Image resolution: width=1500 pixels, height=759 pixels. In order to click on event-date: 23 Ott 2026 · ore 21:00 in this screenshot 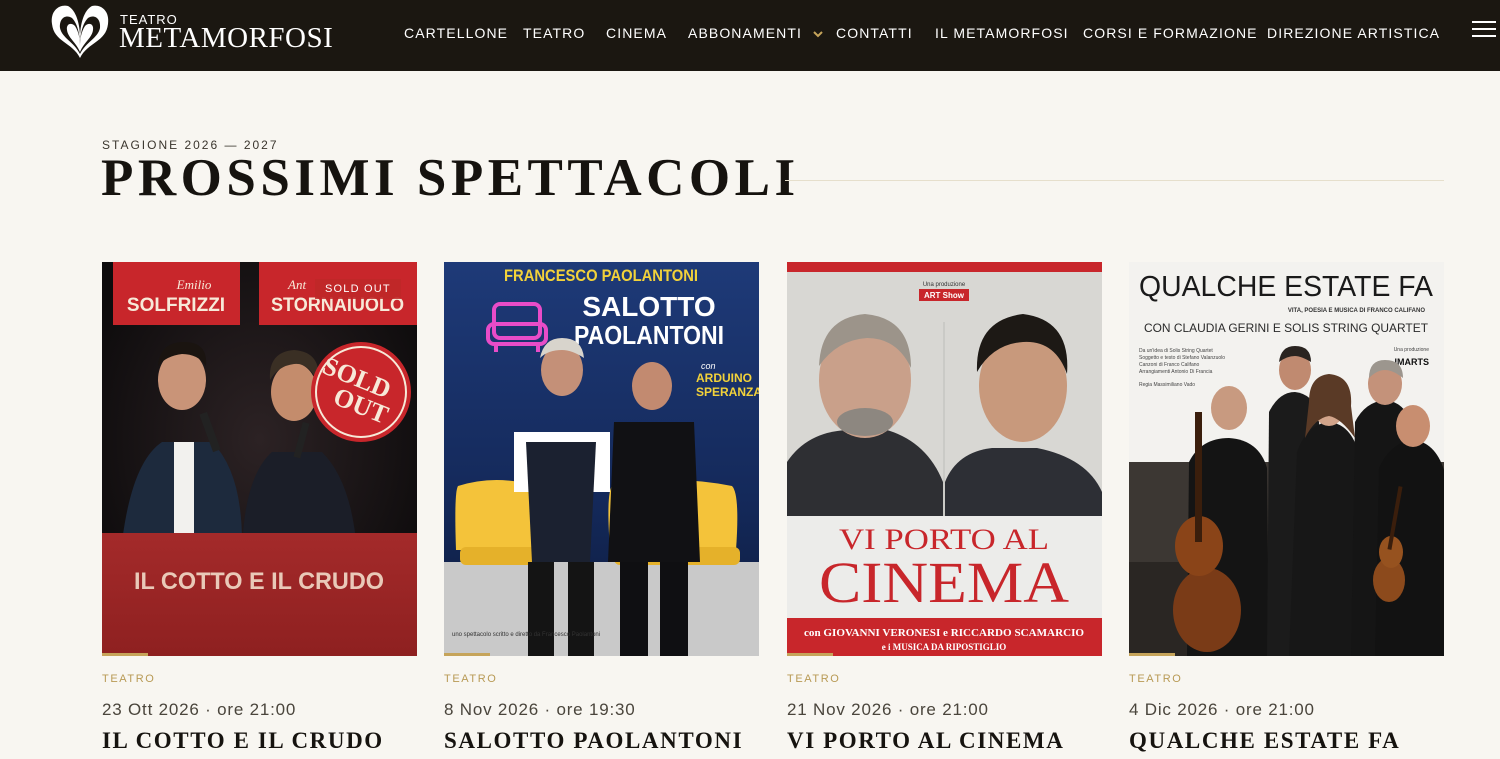, I will do `click(199, 709)`.